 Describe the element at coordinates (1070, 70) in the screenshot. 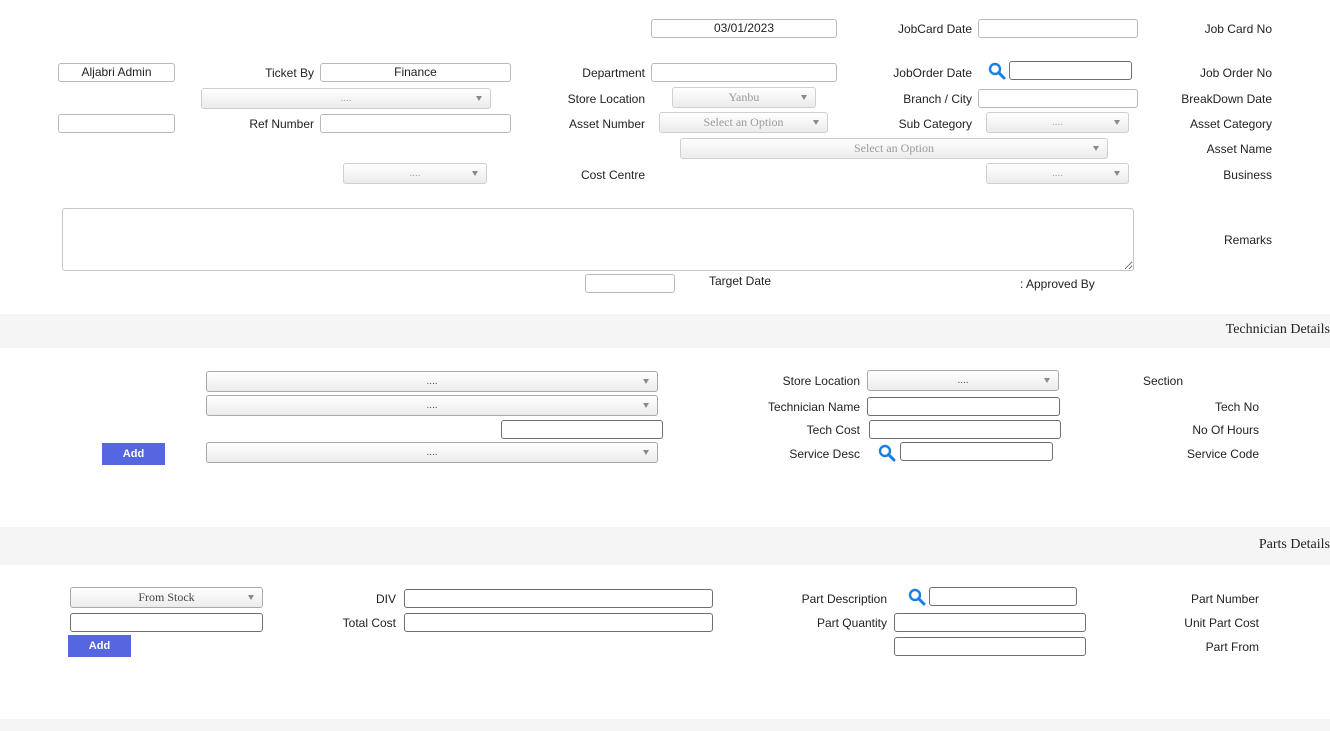

I see `job-order-no-field` at that location.